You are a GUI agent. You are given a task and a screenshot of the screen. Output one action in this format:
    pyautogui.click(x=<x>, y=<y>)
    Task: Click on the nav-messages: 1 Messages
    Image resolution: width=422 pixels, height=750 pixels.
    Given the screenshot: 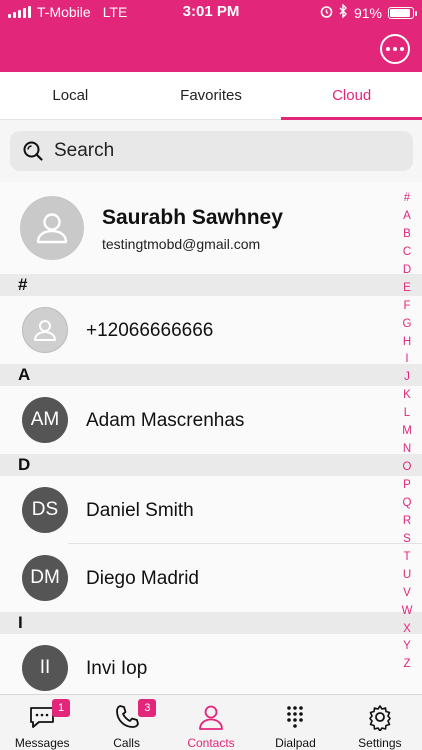 What is the action you would take?
    pyautogui.click(x=42, y=722)
    